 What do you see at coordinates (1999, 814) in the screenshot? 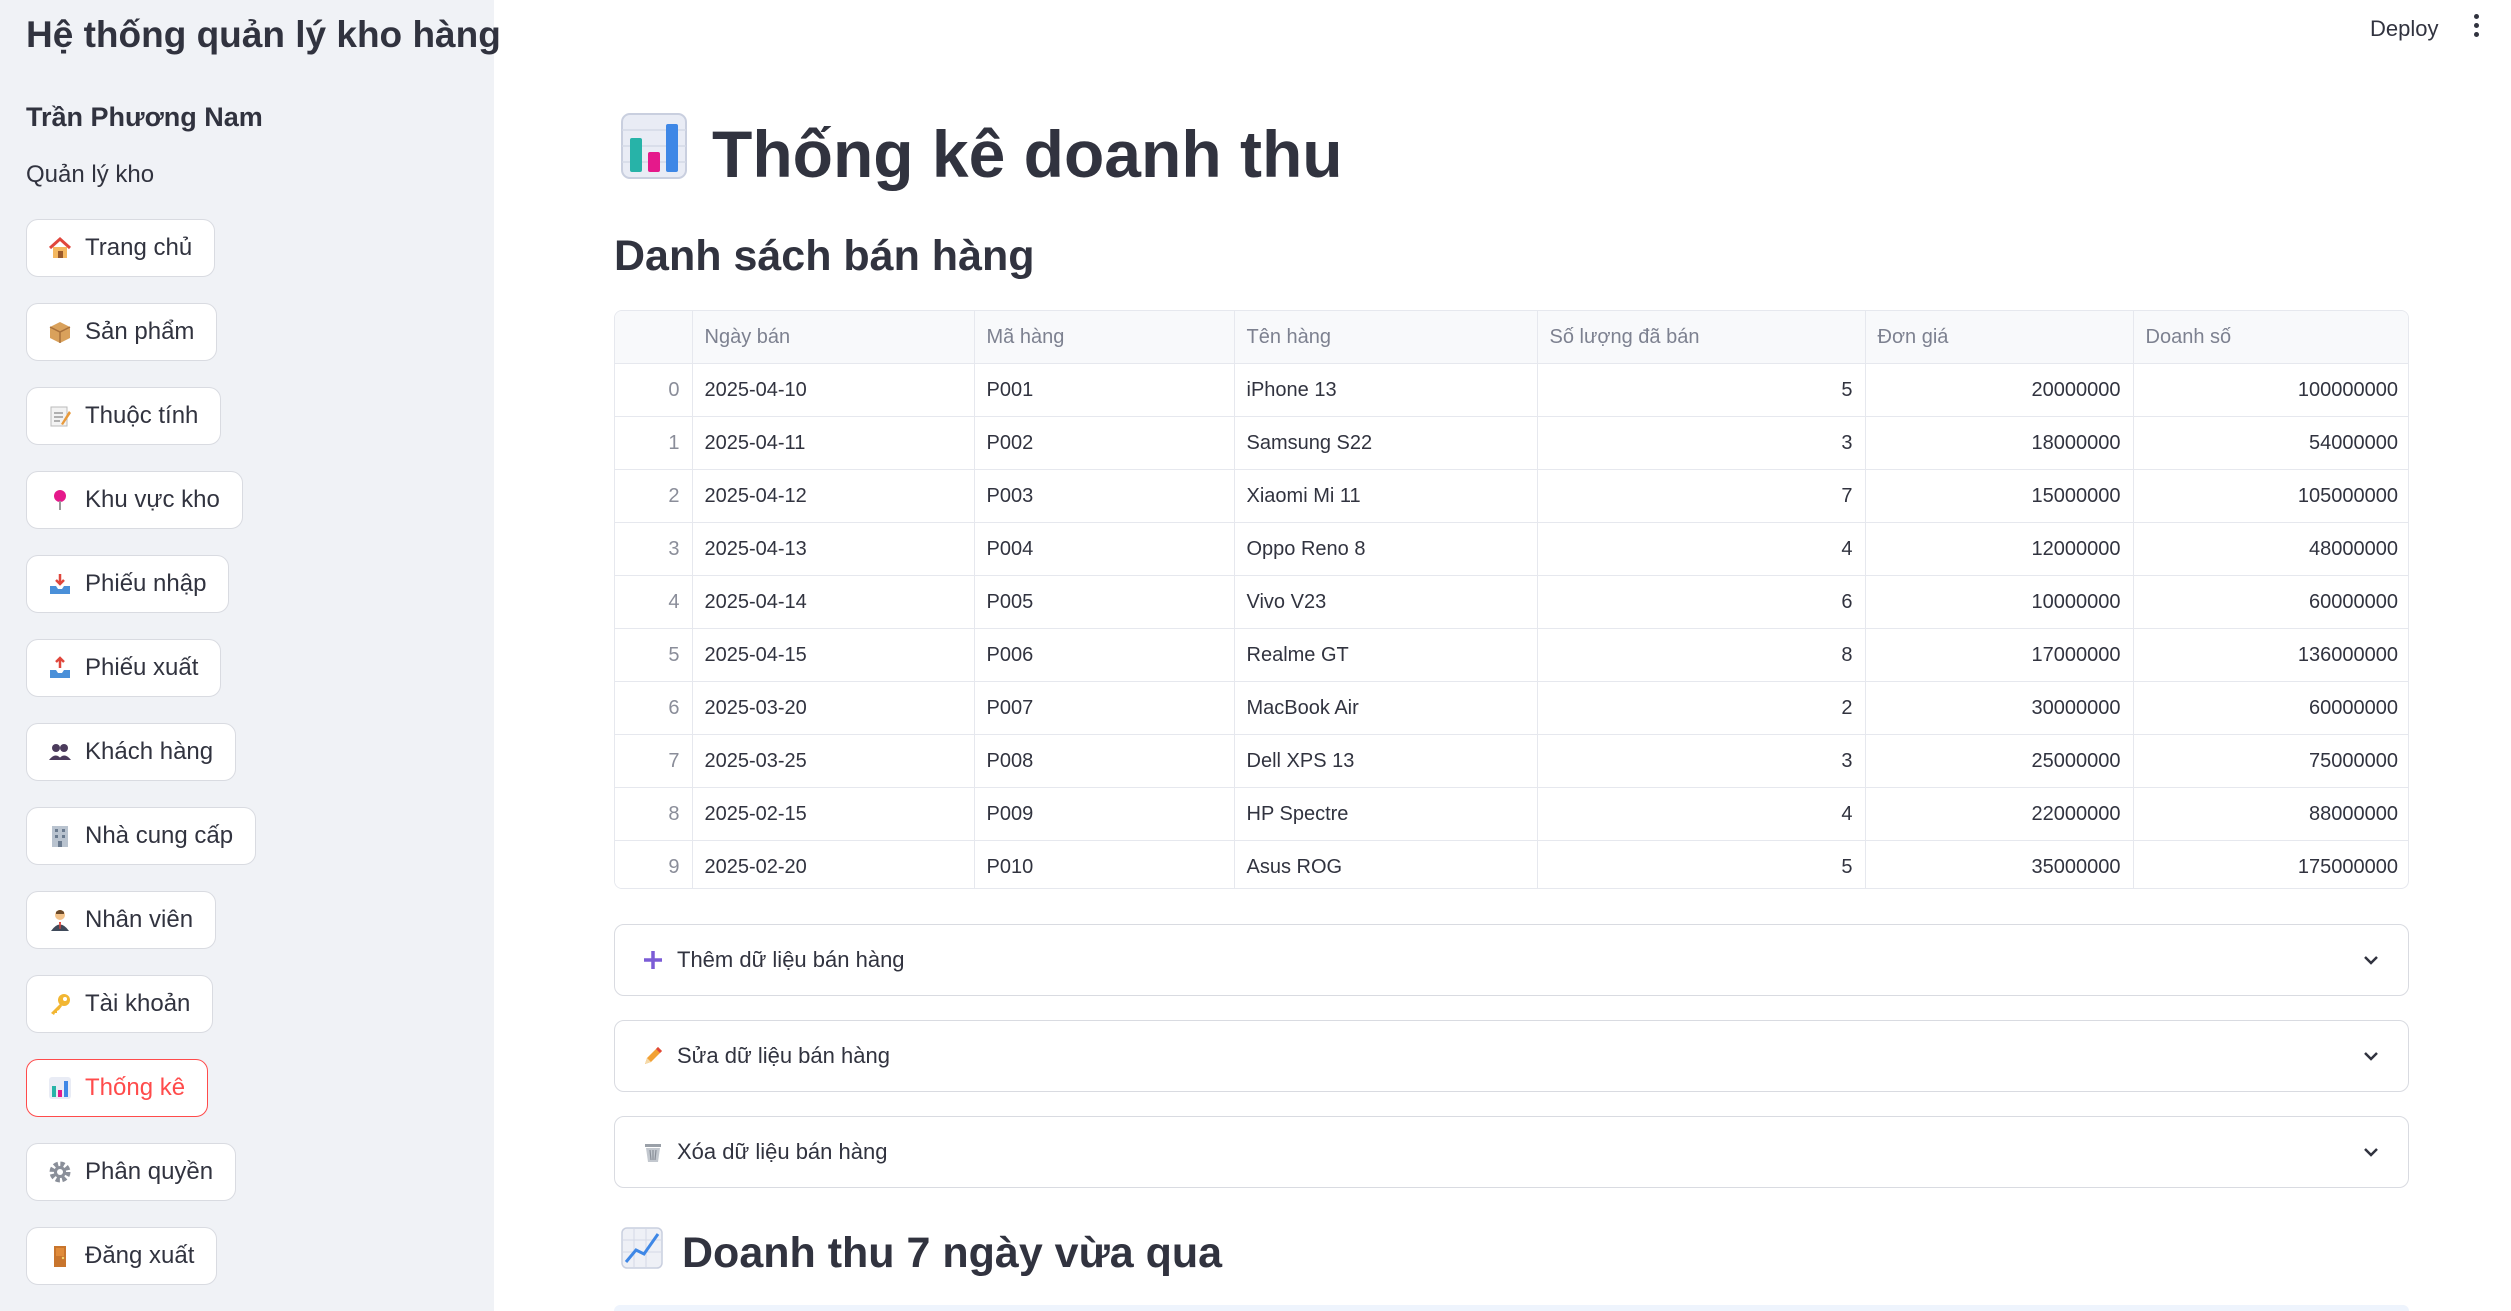
I see `table-cell: 22000000` at bounding box center [1999, 814].